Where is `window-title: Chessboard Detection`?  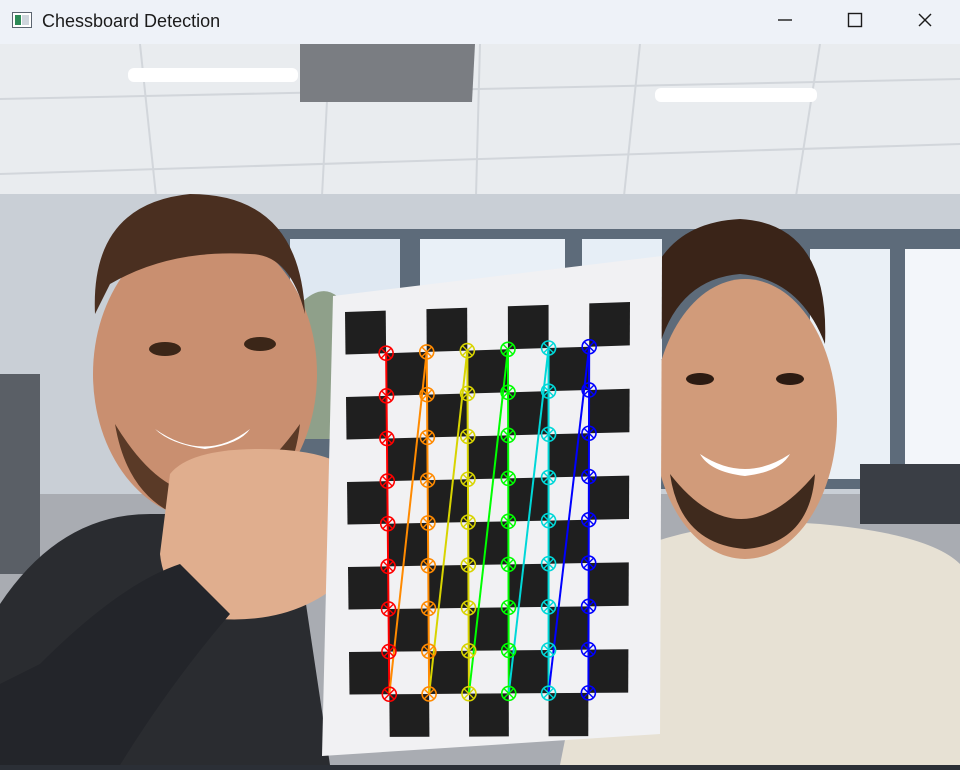
window-title: Chessboard Detection is located at coordinates (131, 21).